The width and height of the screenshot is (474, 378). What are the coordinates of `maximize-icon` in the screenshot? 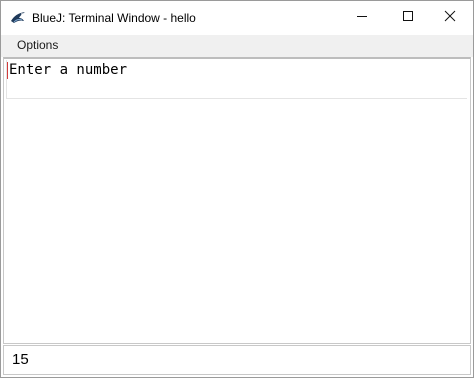 It's located at (408, 18).